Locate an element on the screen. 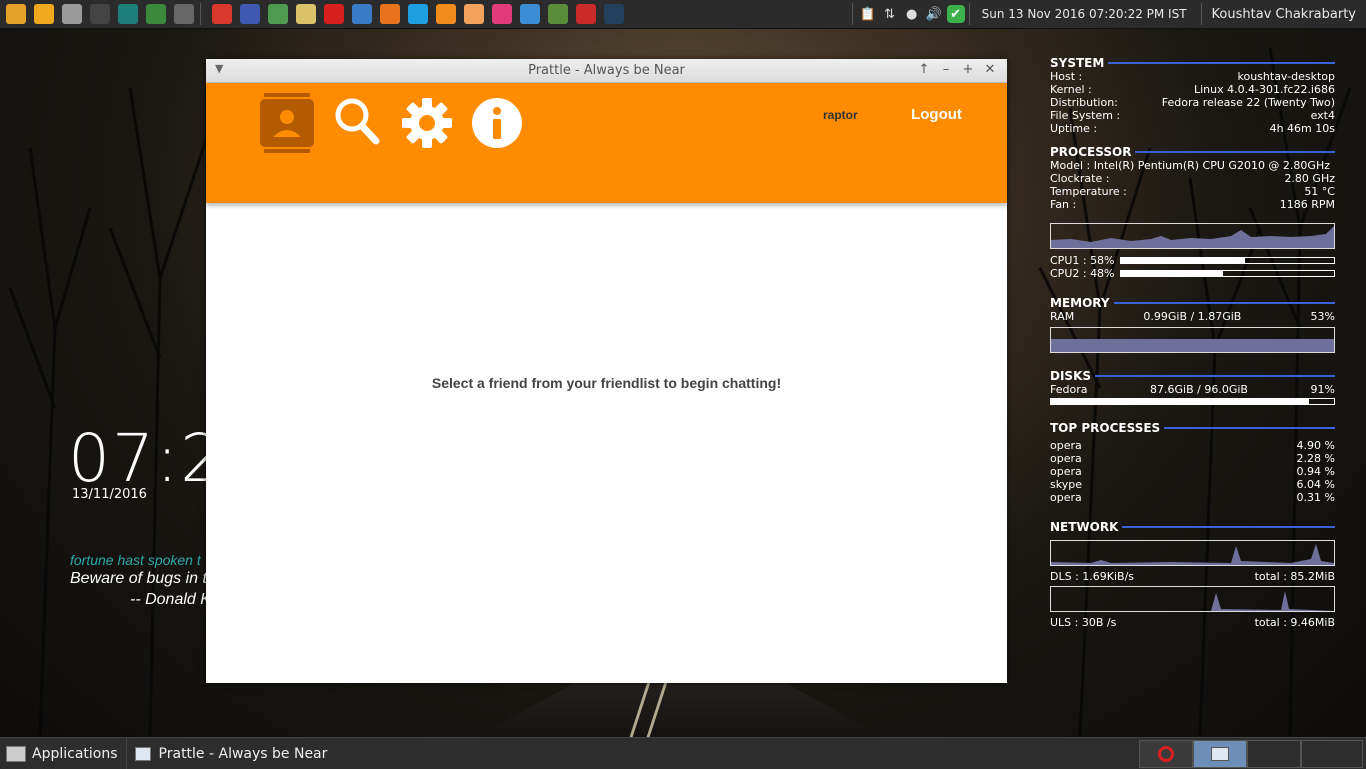 The height and width of the screenshot is (769, 1366). keep-above-icon: ↑ is located at coordinates (924, 69).